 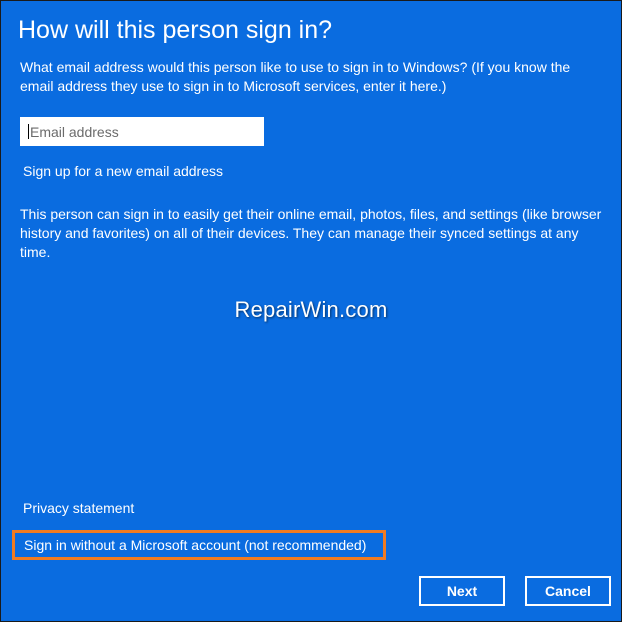 I want to click on email-field: Email address, so click(x=142, y=131).